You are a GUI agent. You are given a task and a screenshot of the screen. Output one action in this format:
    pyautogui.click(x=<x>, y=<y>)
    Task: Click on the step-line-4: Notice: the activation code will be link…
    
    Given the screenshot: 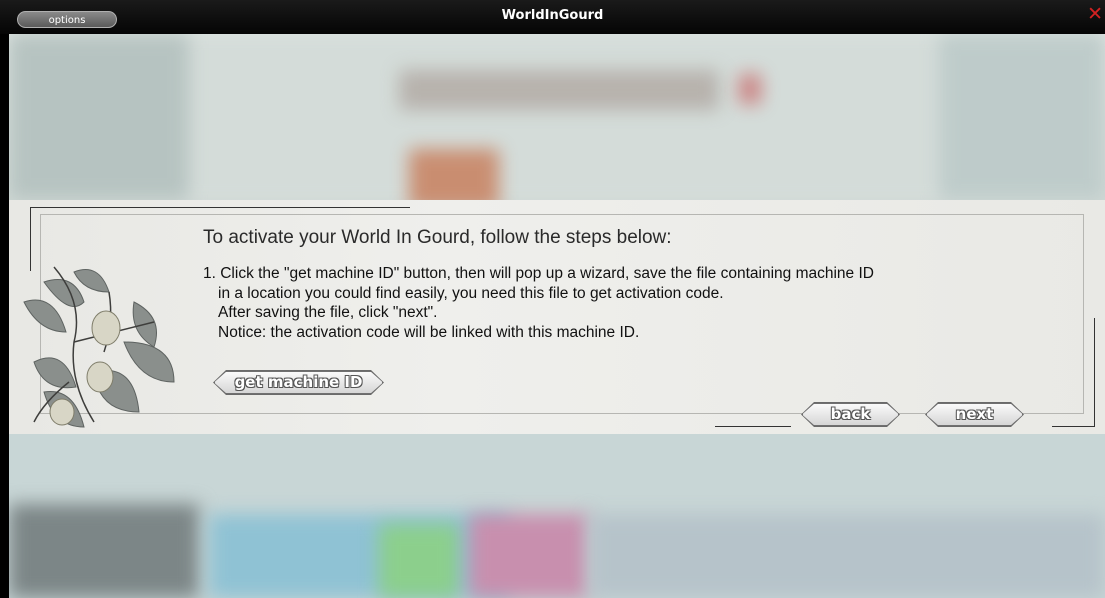 What is the action you would take?
    pyautogui.click(x=429, y=332)
    